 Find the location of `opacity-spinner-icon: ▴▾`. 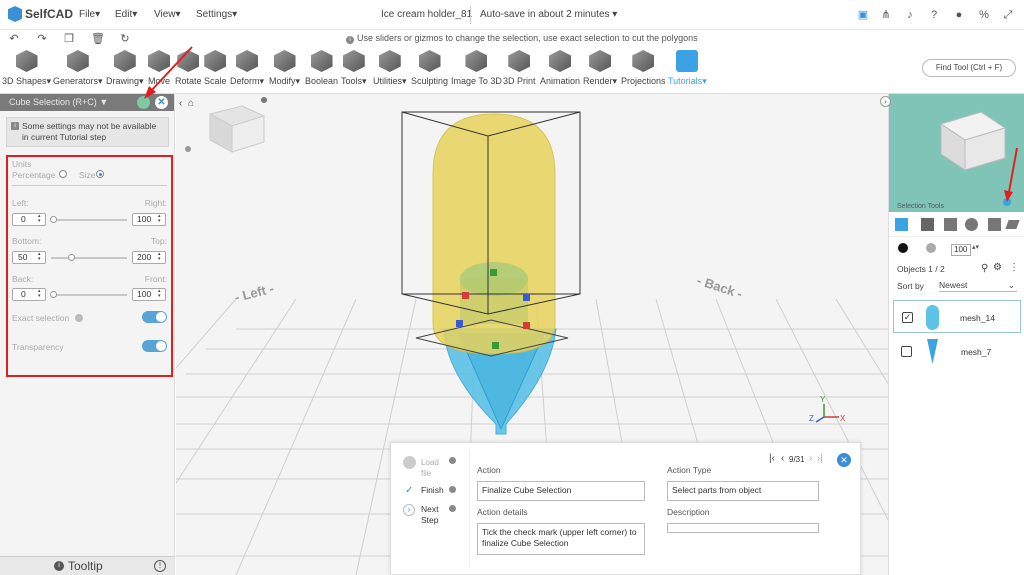

opacity-spinner-icon: ▴▾ is located at coordinates (975, 247).